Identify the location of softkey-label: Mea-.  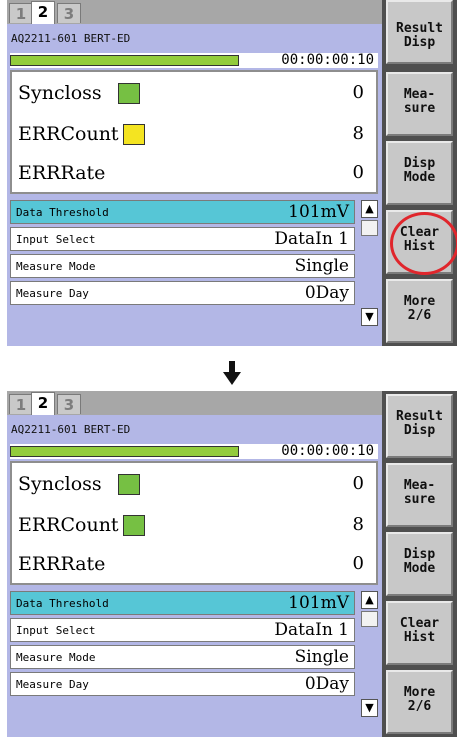
(419, 485).